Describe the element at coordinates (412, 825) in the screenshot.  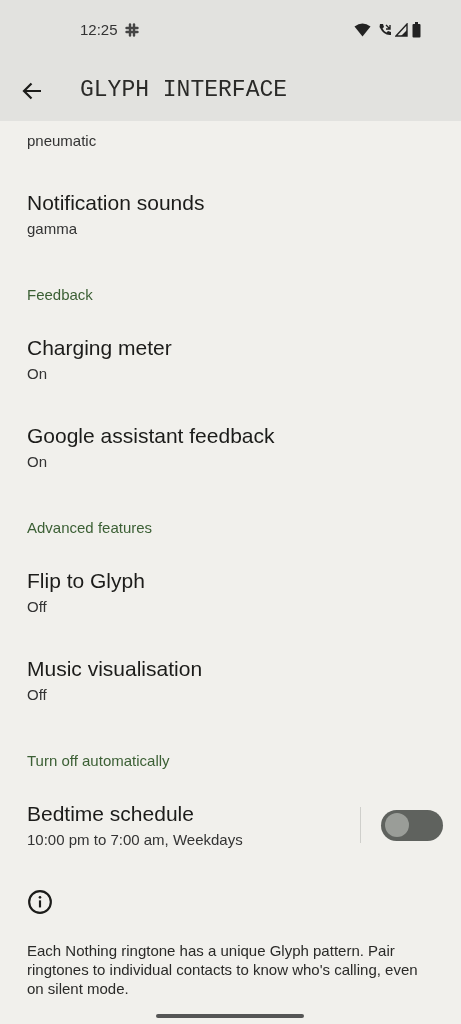
I see `toggle-switch` at that location.